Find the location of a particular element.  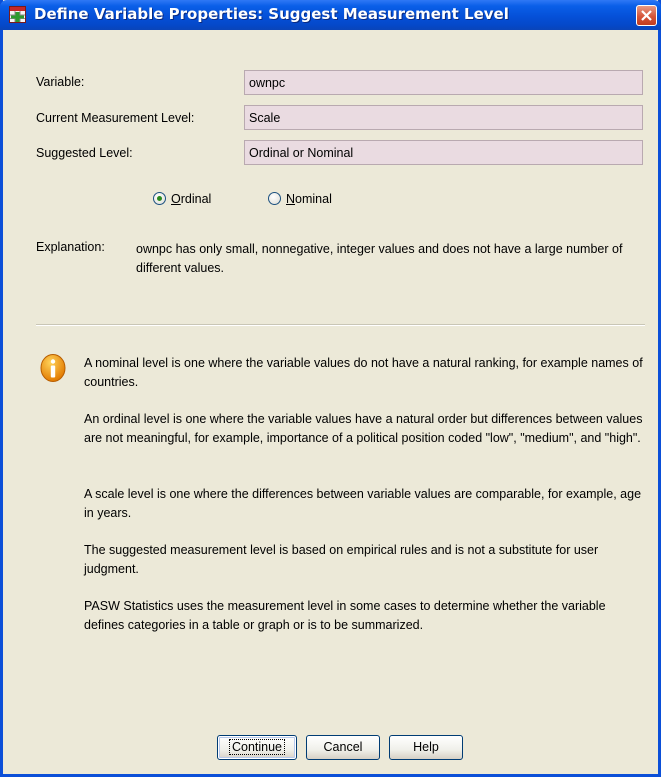

nominal-radio: Nominal is located at coordinates (300, 199).